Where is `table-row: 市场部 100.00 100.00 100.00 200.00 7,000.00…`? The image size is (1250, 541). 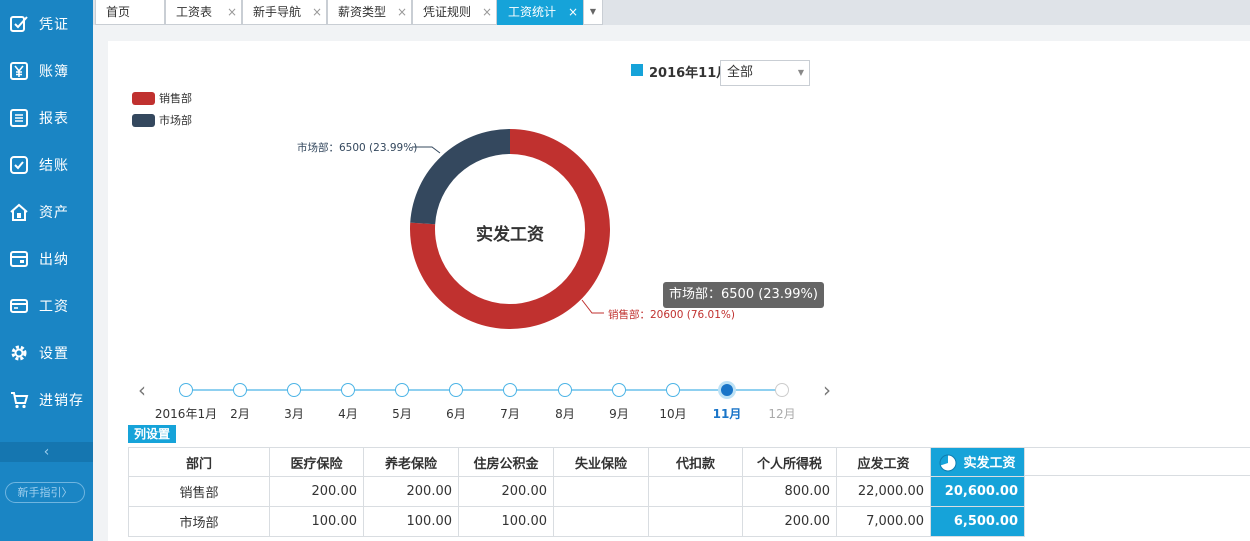 table-row: 市场部 100.00 100.00 100.00 200.00 7,000.00… is located at coordinates (576, 521).